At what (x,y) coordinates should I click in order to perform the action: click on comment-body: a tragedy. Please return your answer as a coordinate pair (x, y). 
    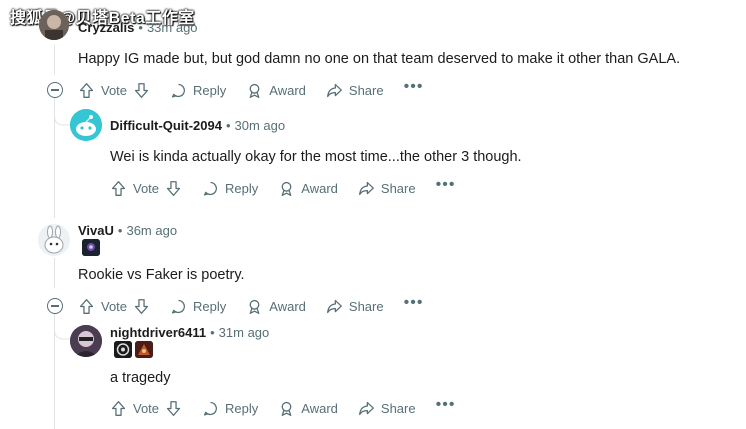
    Looking at the image, I should click on (140, 378).